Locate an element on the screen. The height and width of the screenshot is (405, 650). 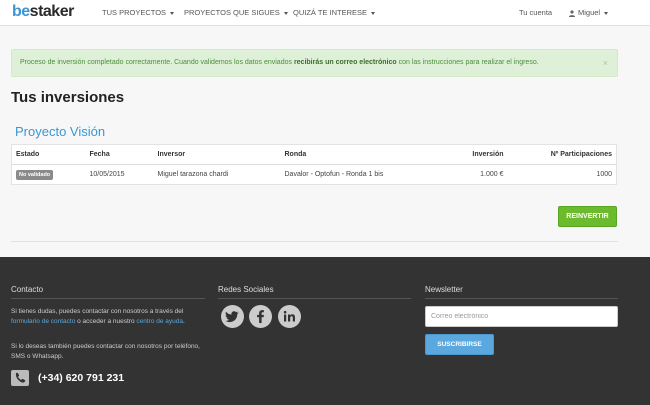
cell-fecha: 10/05/2015 is located at coordinates (107, 174).